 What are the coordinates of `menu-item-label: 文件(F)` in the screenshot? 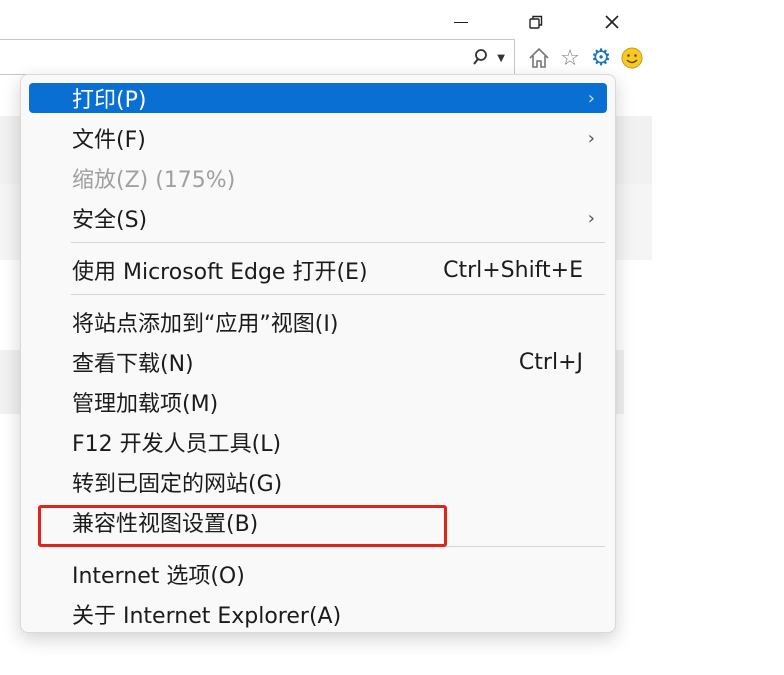 It's located at (109, 140).